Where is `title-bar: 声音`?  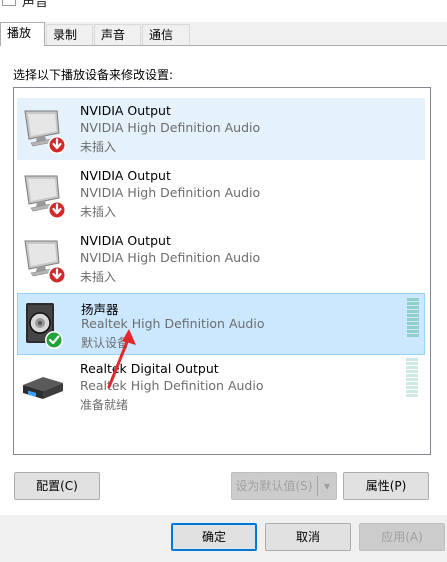 title-bar: 声音 is located at coordinates (223, 11).